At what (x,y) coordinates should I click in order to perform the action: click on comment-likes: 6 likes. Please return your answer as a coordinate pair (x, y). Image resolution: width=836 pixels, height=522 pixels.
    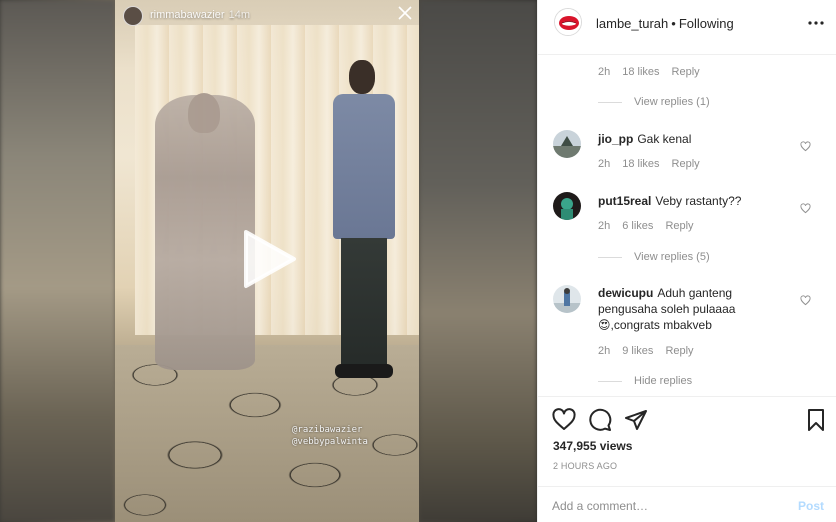
    Looking at the image, I should click on (637, 226).